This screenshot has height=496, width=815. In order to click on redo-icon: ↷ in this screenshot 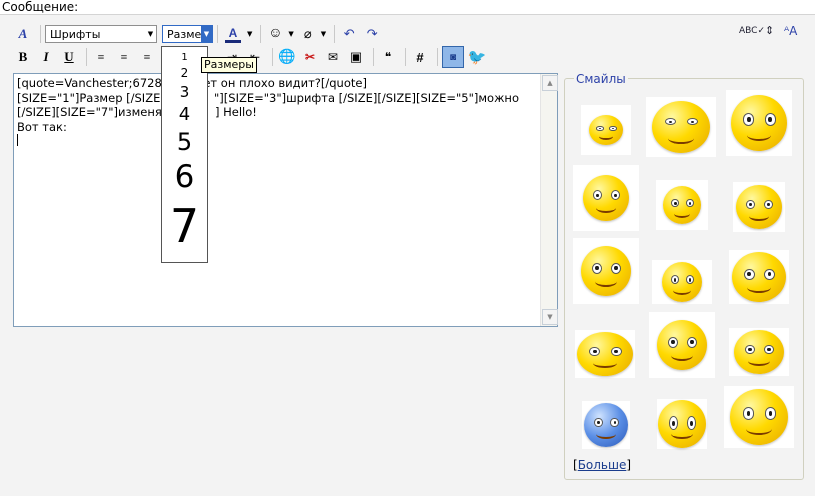, I will do `click(372, 34)`.